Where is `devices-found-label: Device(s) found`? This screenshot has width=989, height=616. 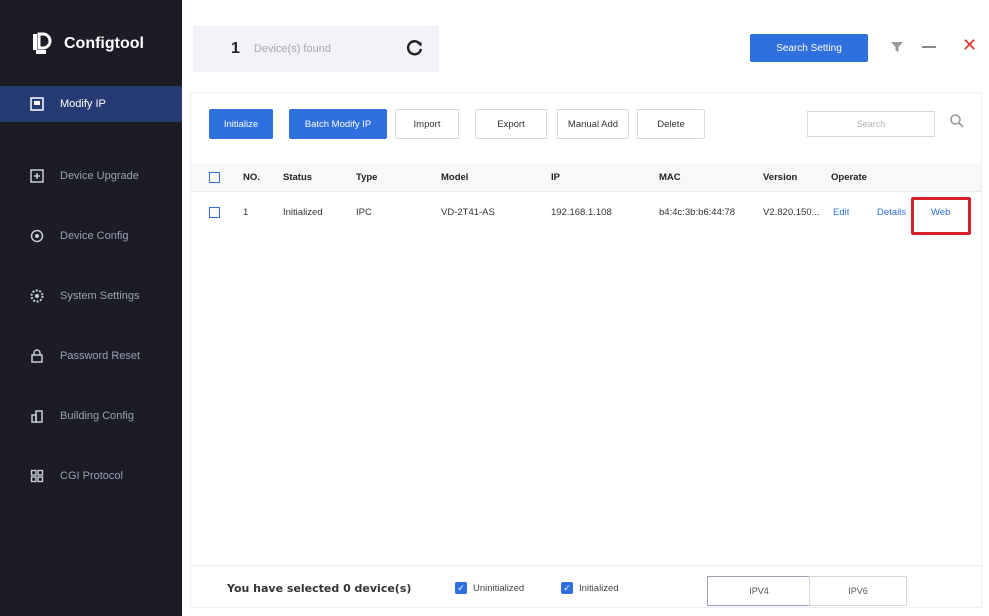 devices-found-label: Device(s) found is located at coordinates (292, 49).